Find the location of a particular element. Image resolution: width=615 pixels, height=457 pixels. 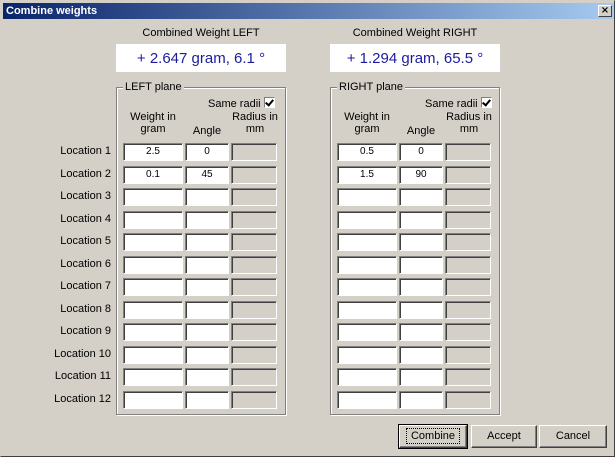

right-weight-field: 1.5 is located at coordinates (367, 174).